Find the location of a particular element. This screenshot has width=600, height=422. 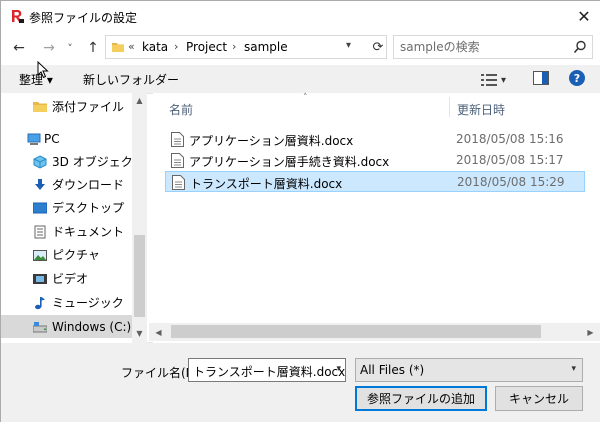

sidebar-item-attachments: 添付ファイル is located at coordinates (66, 106).